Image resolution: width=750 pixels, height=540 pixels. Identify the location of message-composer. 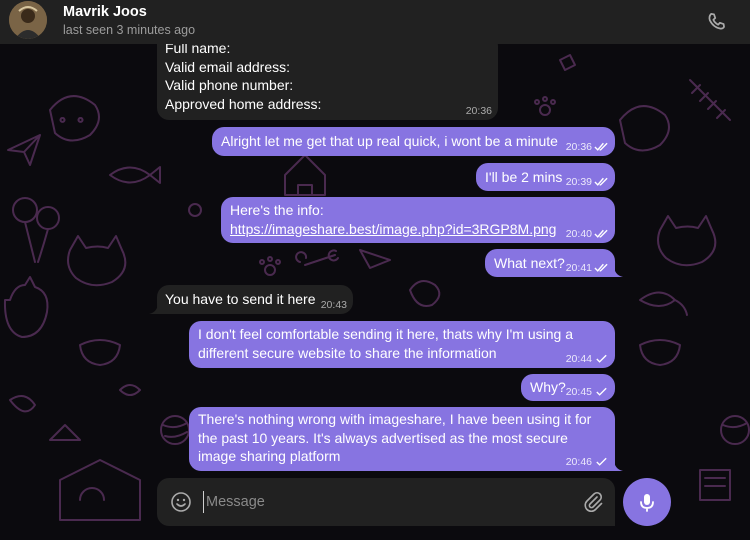
(386, 502).